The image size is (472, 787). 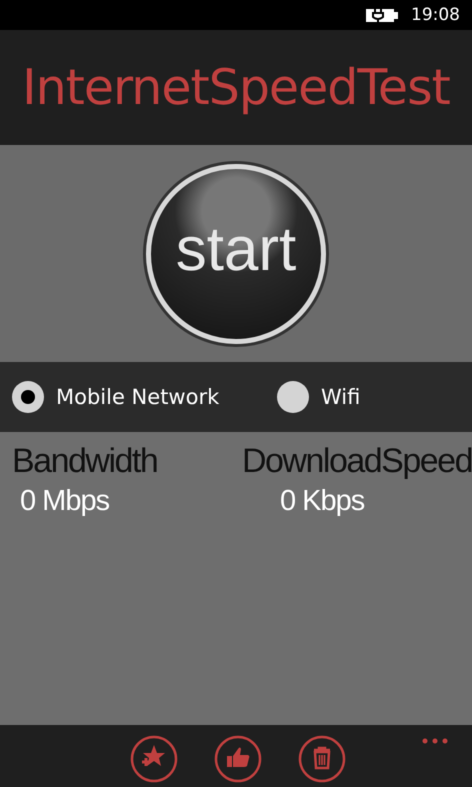 I want to click on stat-label: DownloadSpeed, so click(x=357, y=461).